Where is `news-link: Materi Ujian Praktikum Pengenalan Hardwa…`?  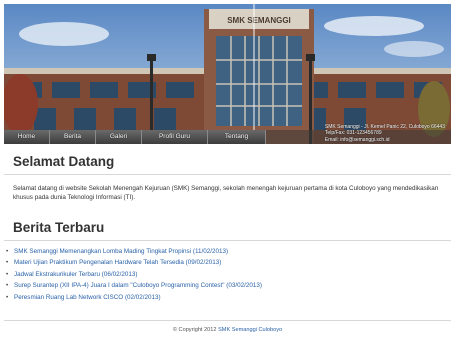
news-link: Materi Ujian Praktikum Pengenalan Hardwa… is located at coordinates (117, 262).